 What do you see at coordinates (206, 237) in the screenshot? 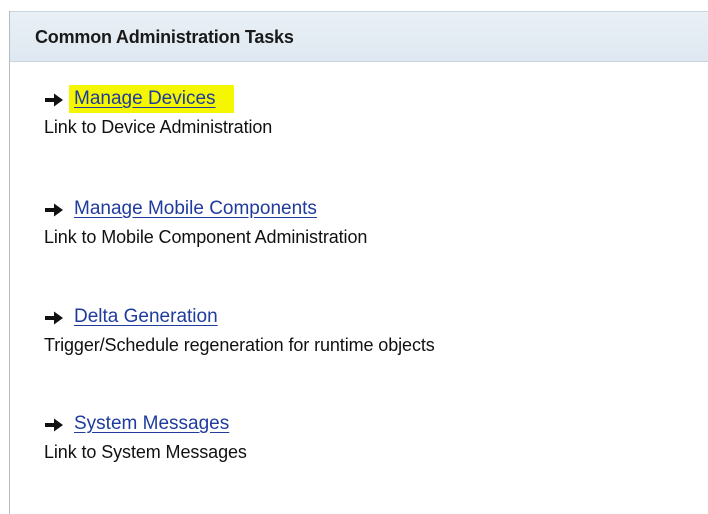
I see `manage-mobile-components-description: Link to Mobile Component Administration` at bounding box center [206, 237].